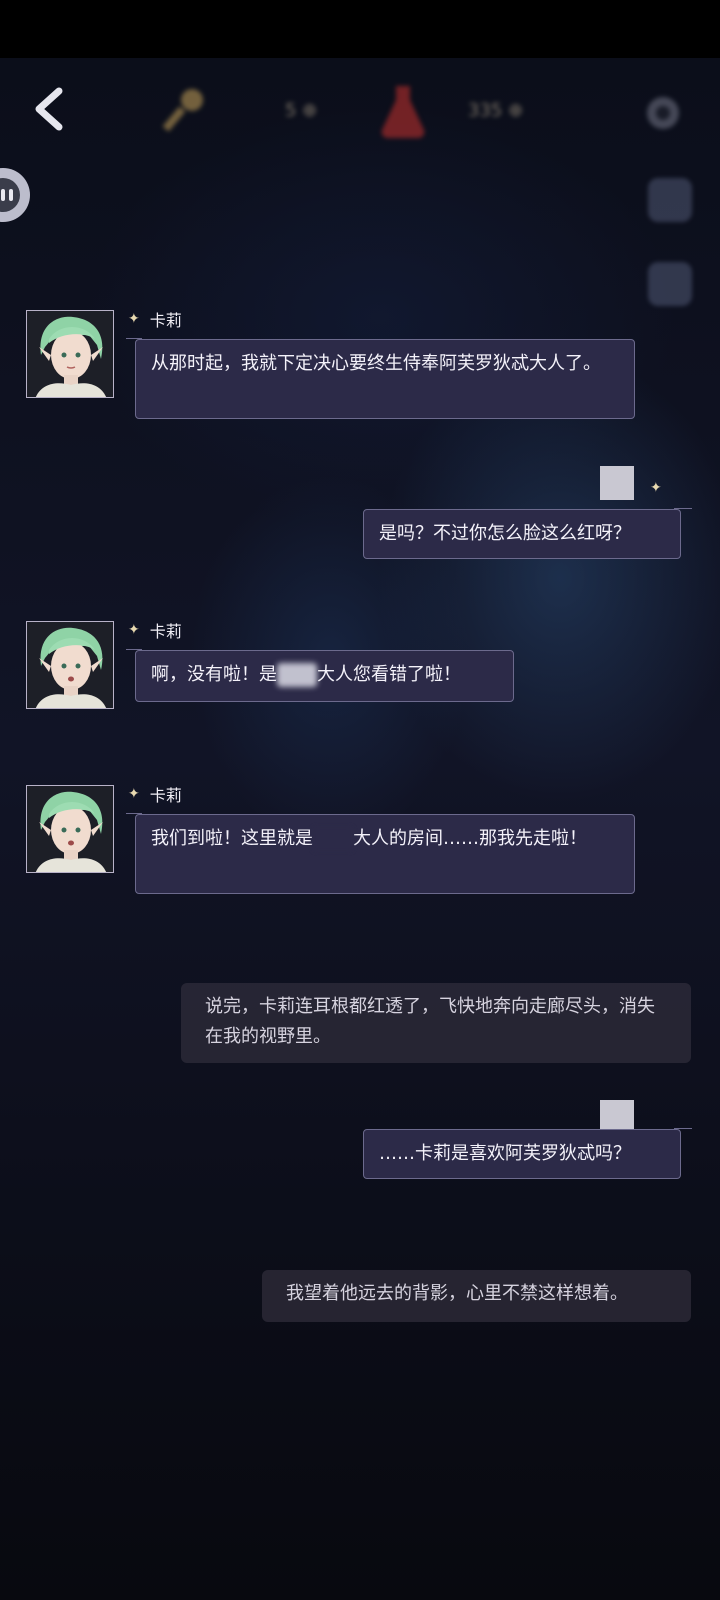 The height and width of the screenshot is (1600, 720). Describe the element at coordinates (185, 111) in the screenshot. I see `key-icon` at that location.